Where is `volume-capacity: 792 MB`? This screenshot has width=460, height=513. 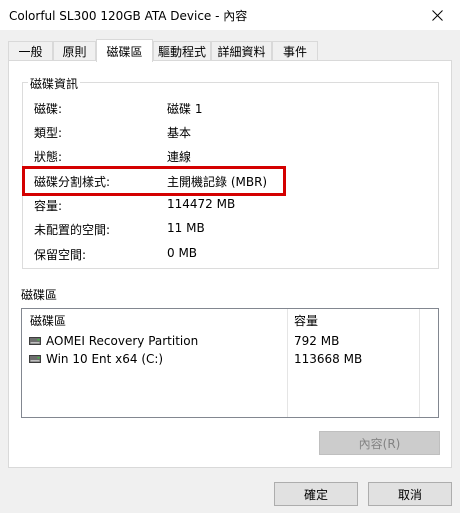
volume-capacity: 792 MB is located at coordinates (317, 341).